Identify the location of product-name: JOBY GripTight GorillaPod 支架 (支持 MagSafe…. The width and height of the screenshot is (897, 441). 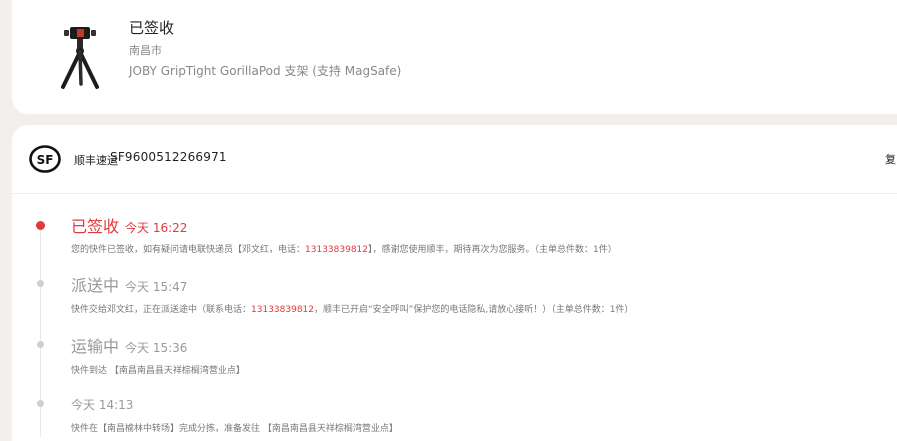
(265, 71).